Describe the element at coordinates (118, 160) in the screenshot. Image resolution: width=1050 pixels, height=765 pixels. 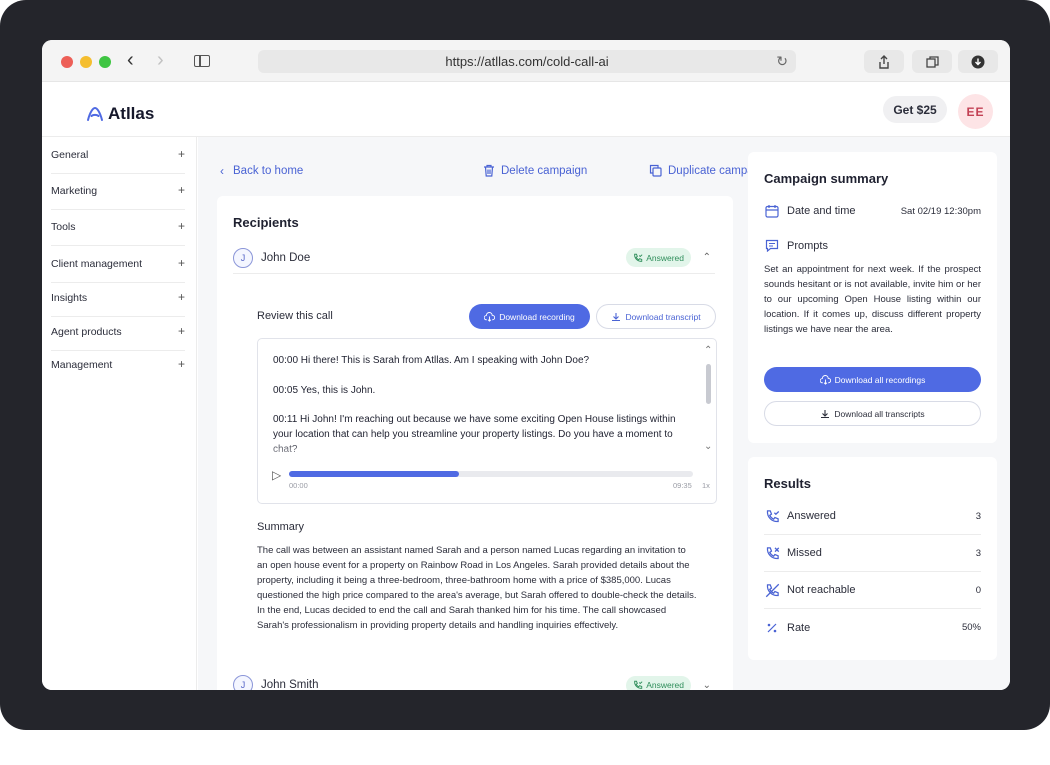
I see `sidebar-item-general: General +` at that location.